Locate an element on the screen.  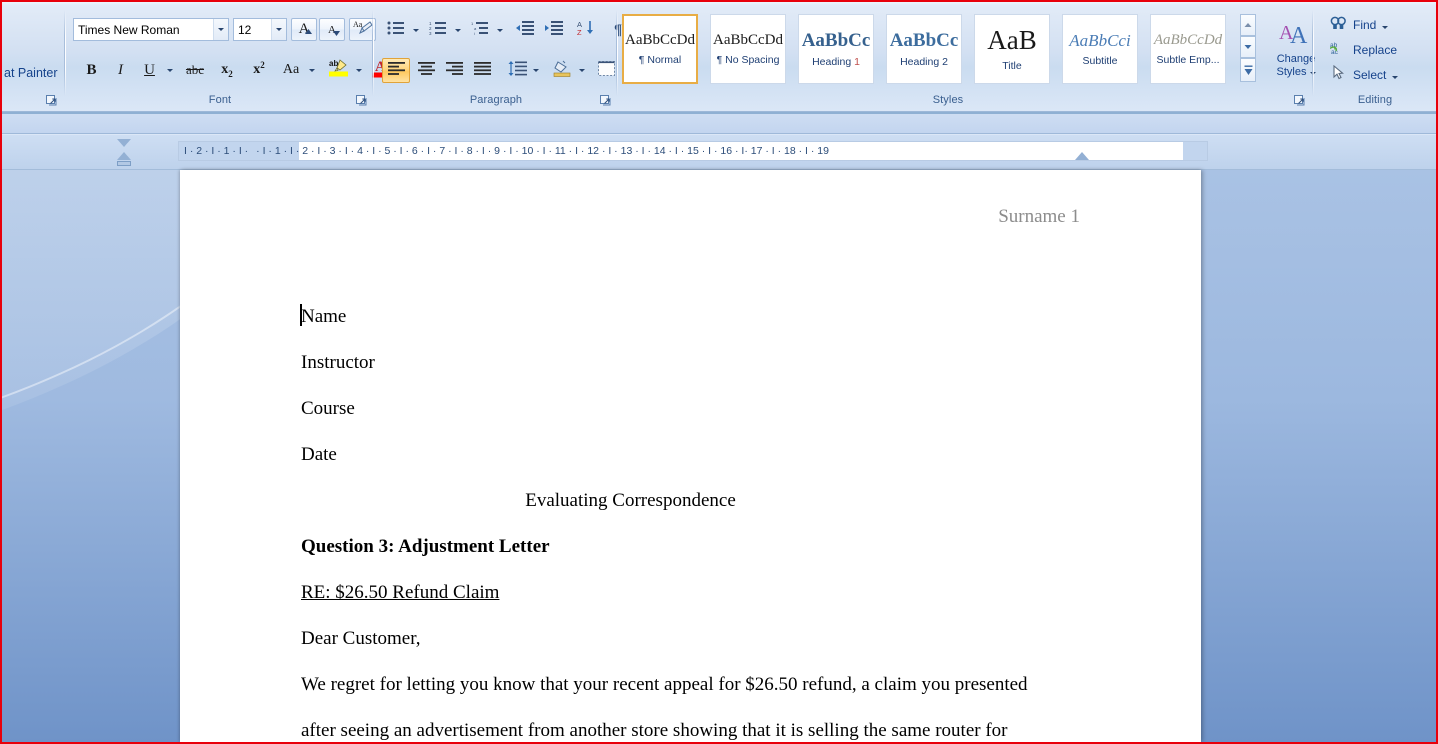
select-chevron-down-icon is located at coordinates (1395, 75).